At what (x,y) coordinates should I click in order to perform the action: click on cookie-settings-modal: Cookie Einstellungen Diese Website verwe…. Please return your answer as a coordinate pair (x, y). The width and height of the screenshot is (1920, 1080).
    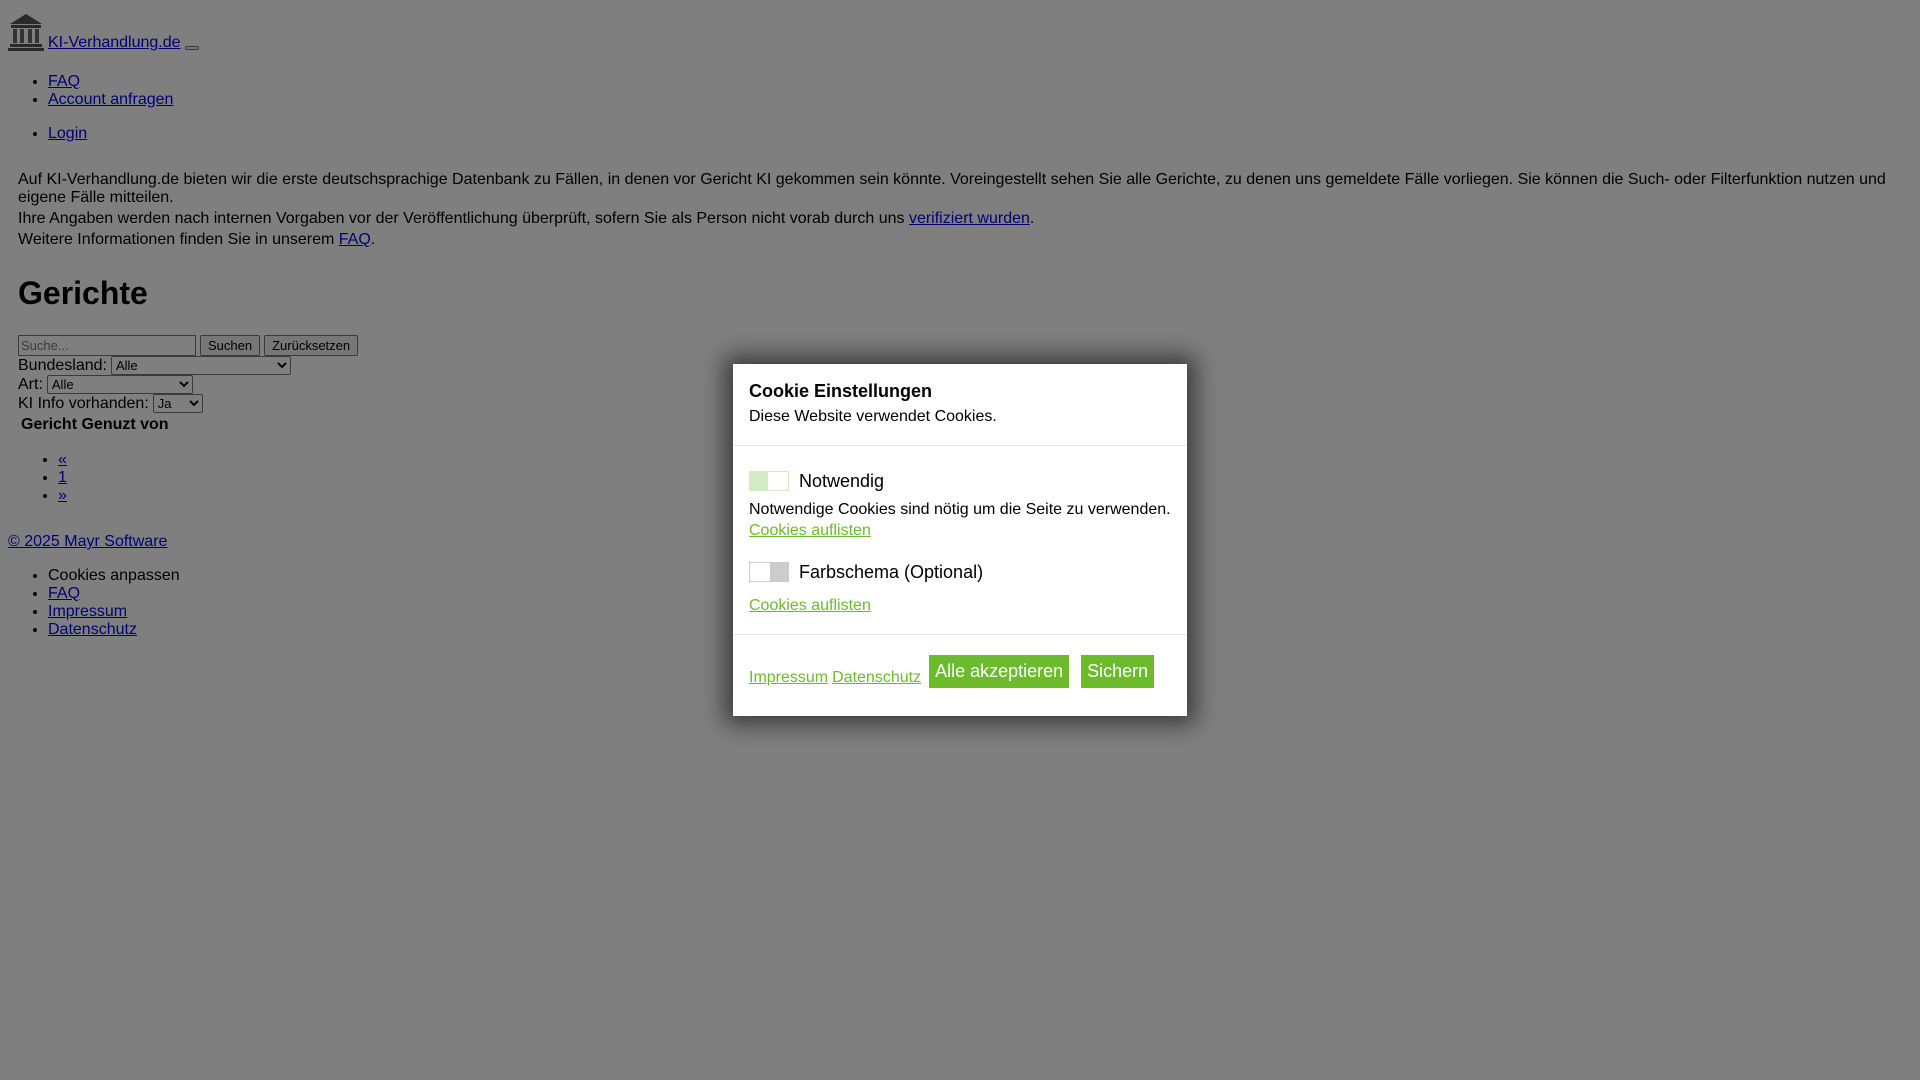
    Looking at the image, I should click on (960, 540).